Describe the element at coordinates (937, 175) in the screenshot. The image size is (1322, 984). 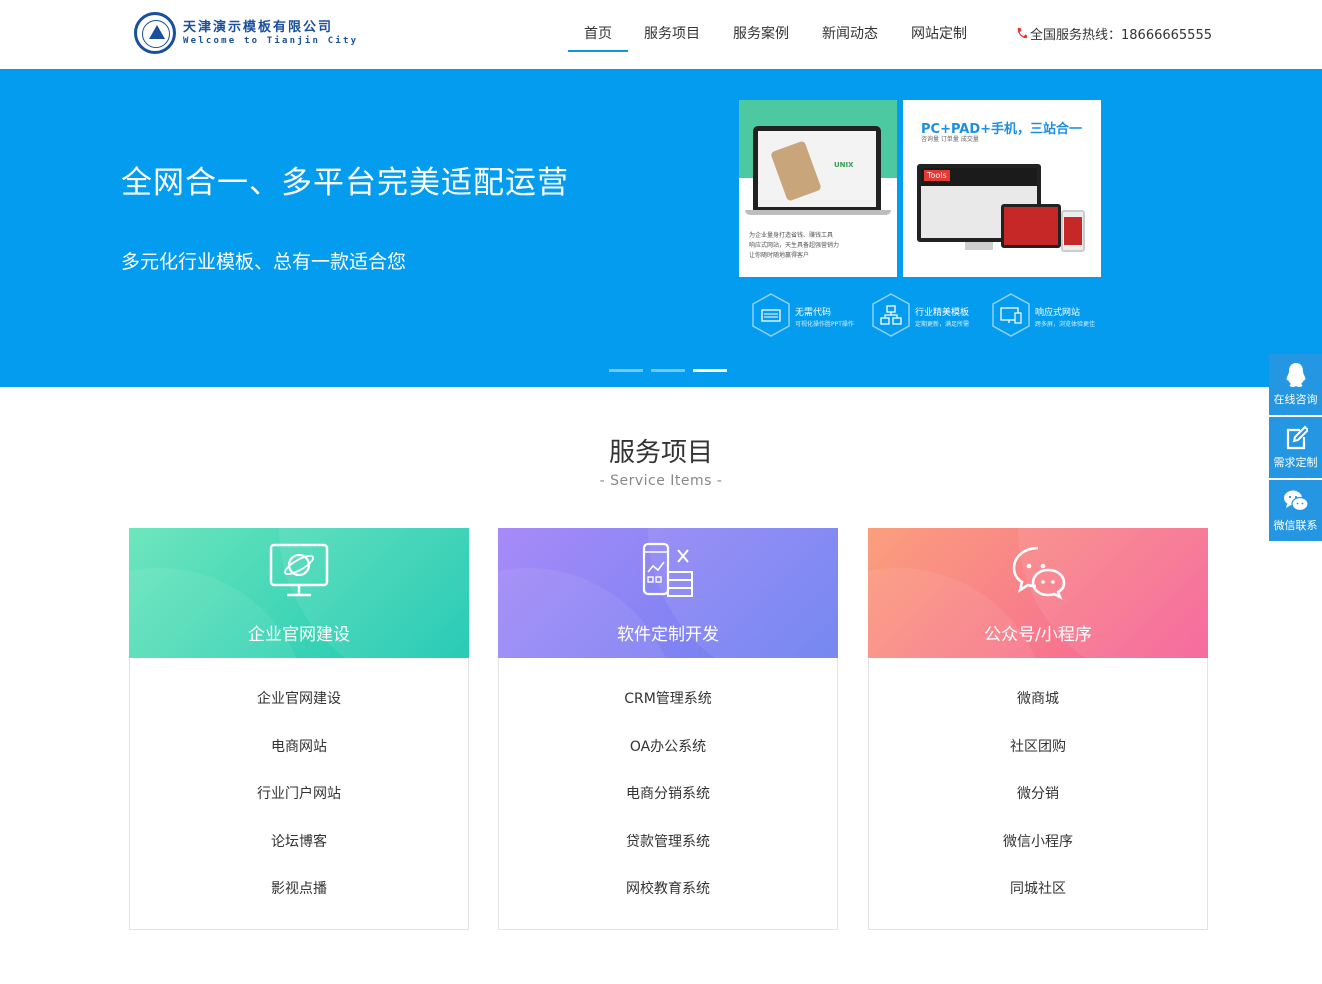
I see `tools-logo: Tools` at that location.